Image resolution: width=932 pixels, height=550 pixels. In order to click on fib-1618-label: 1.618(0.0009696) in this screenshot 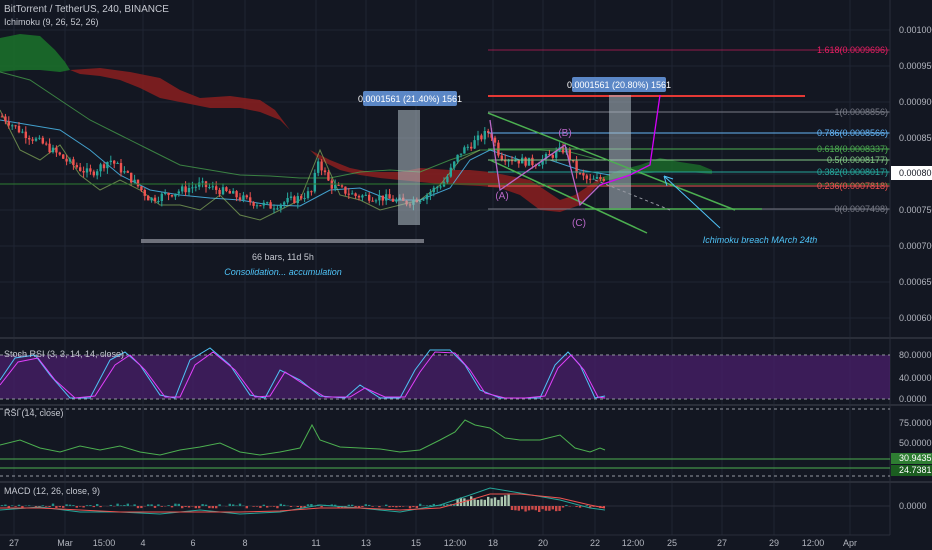, I will do `click(852, 50)`.